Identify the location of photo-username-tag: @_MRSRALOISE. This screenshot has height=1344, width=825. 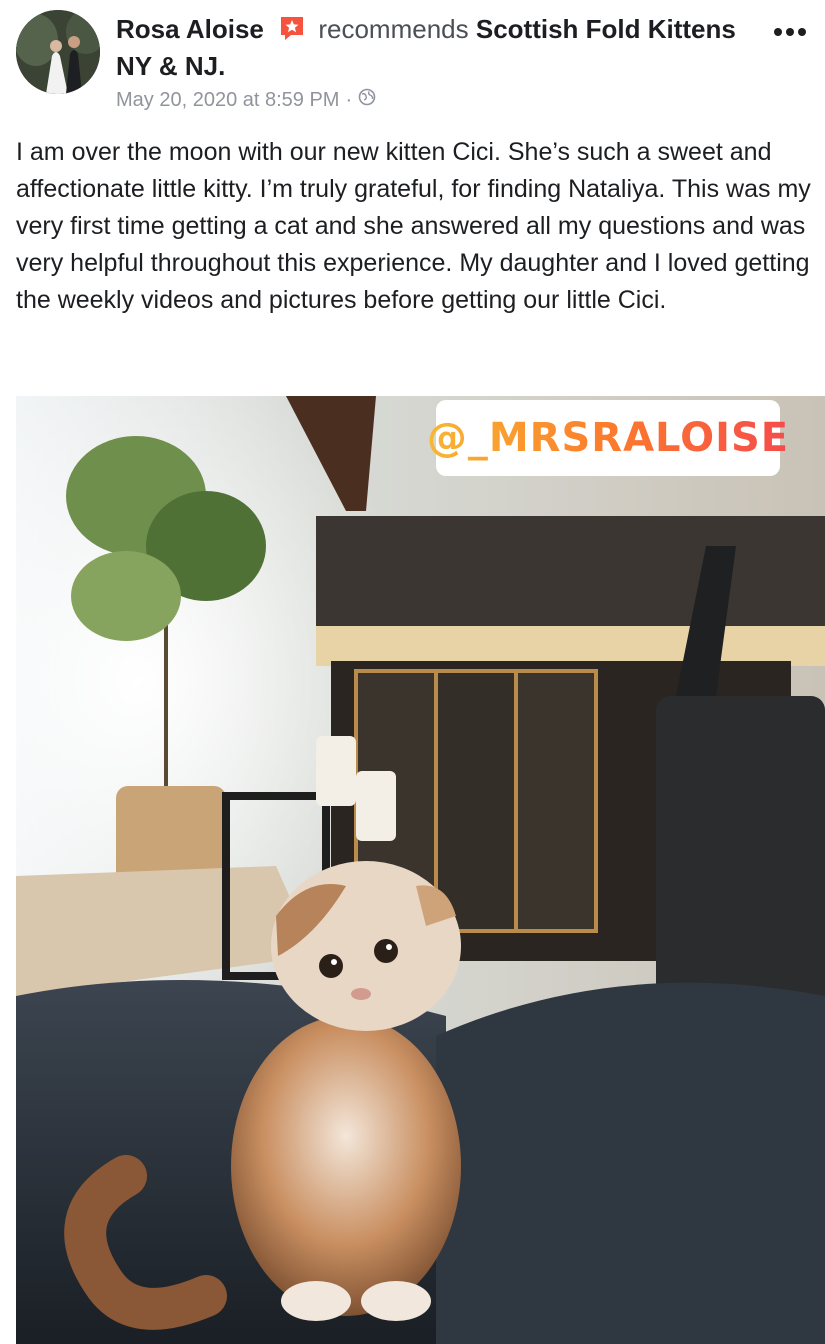
(607, 438).